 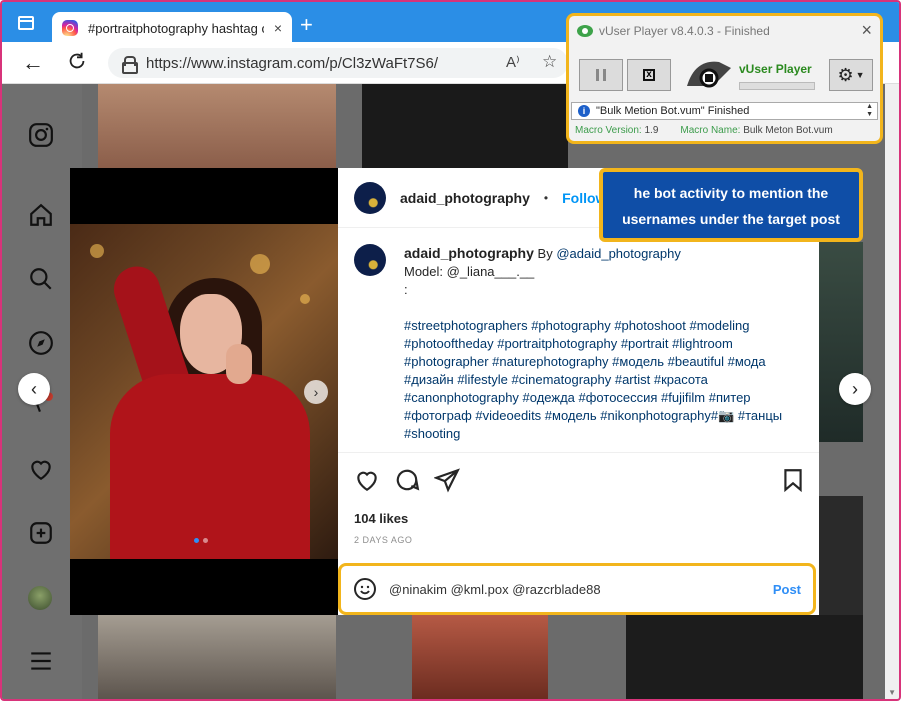 What do you see at coordinates (306, 25) in the screenshot?
I see `new-tab-button: +` at bounding box center [306, 25].